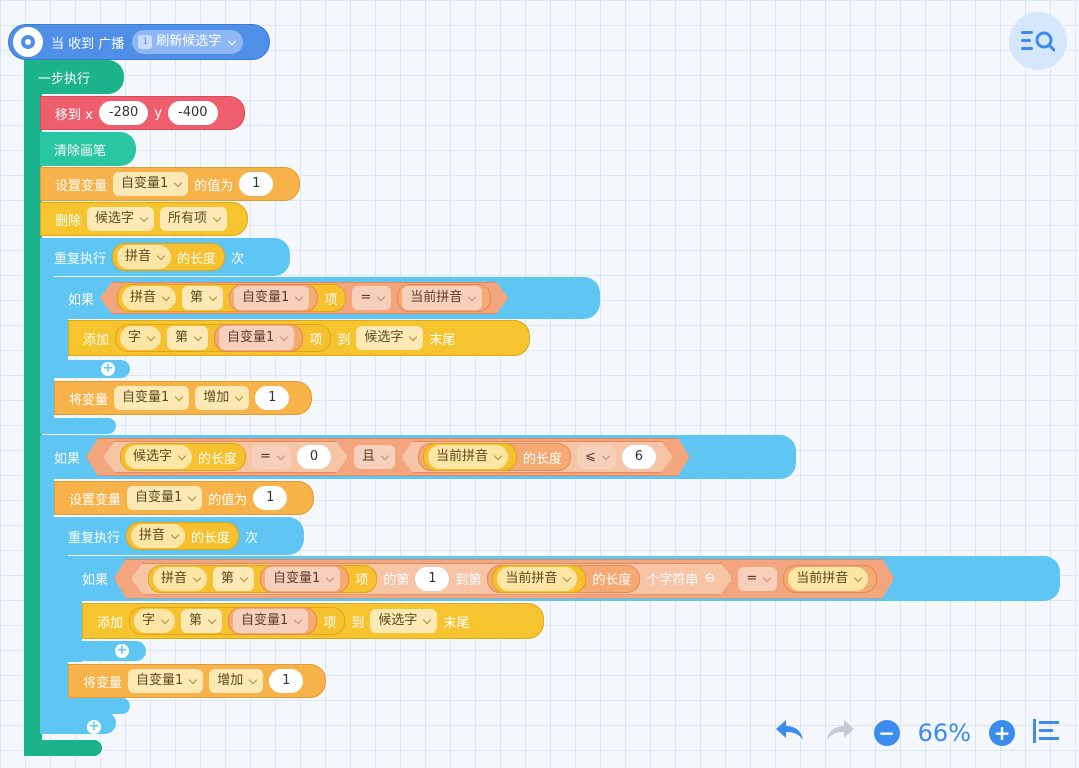 The image size is (1079, 768). What do you see at coordinates (790, 733) in the screenshot?
I see `undo-icon` at bounding box center [790, 733].